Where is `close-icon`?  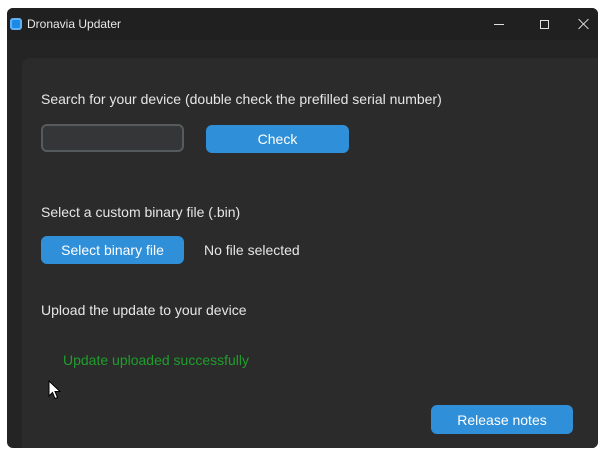
close-icon is located at coordinates (584, 24).